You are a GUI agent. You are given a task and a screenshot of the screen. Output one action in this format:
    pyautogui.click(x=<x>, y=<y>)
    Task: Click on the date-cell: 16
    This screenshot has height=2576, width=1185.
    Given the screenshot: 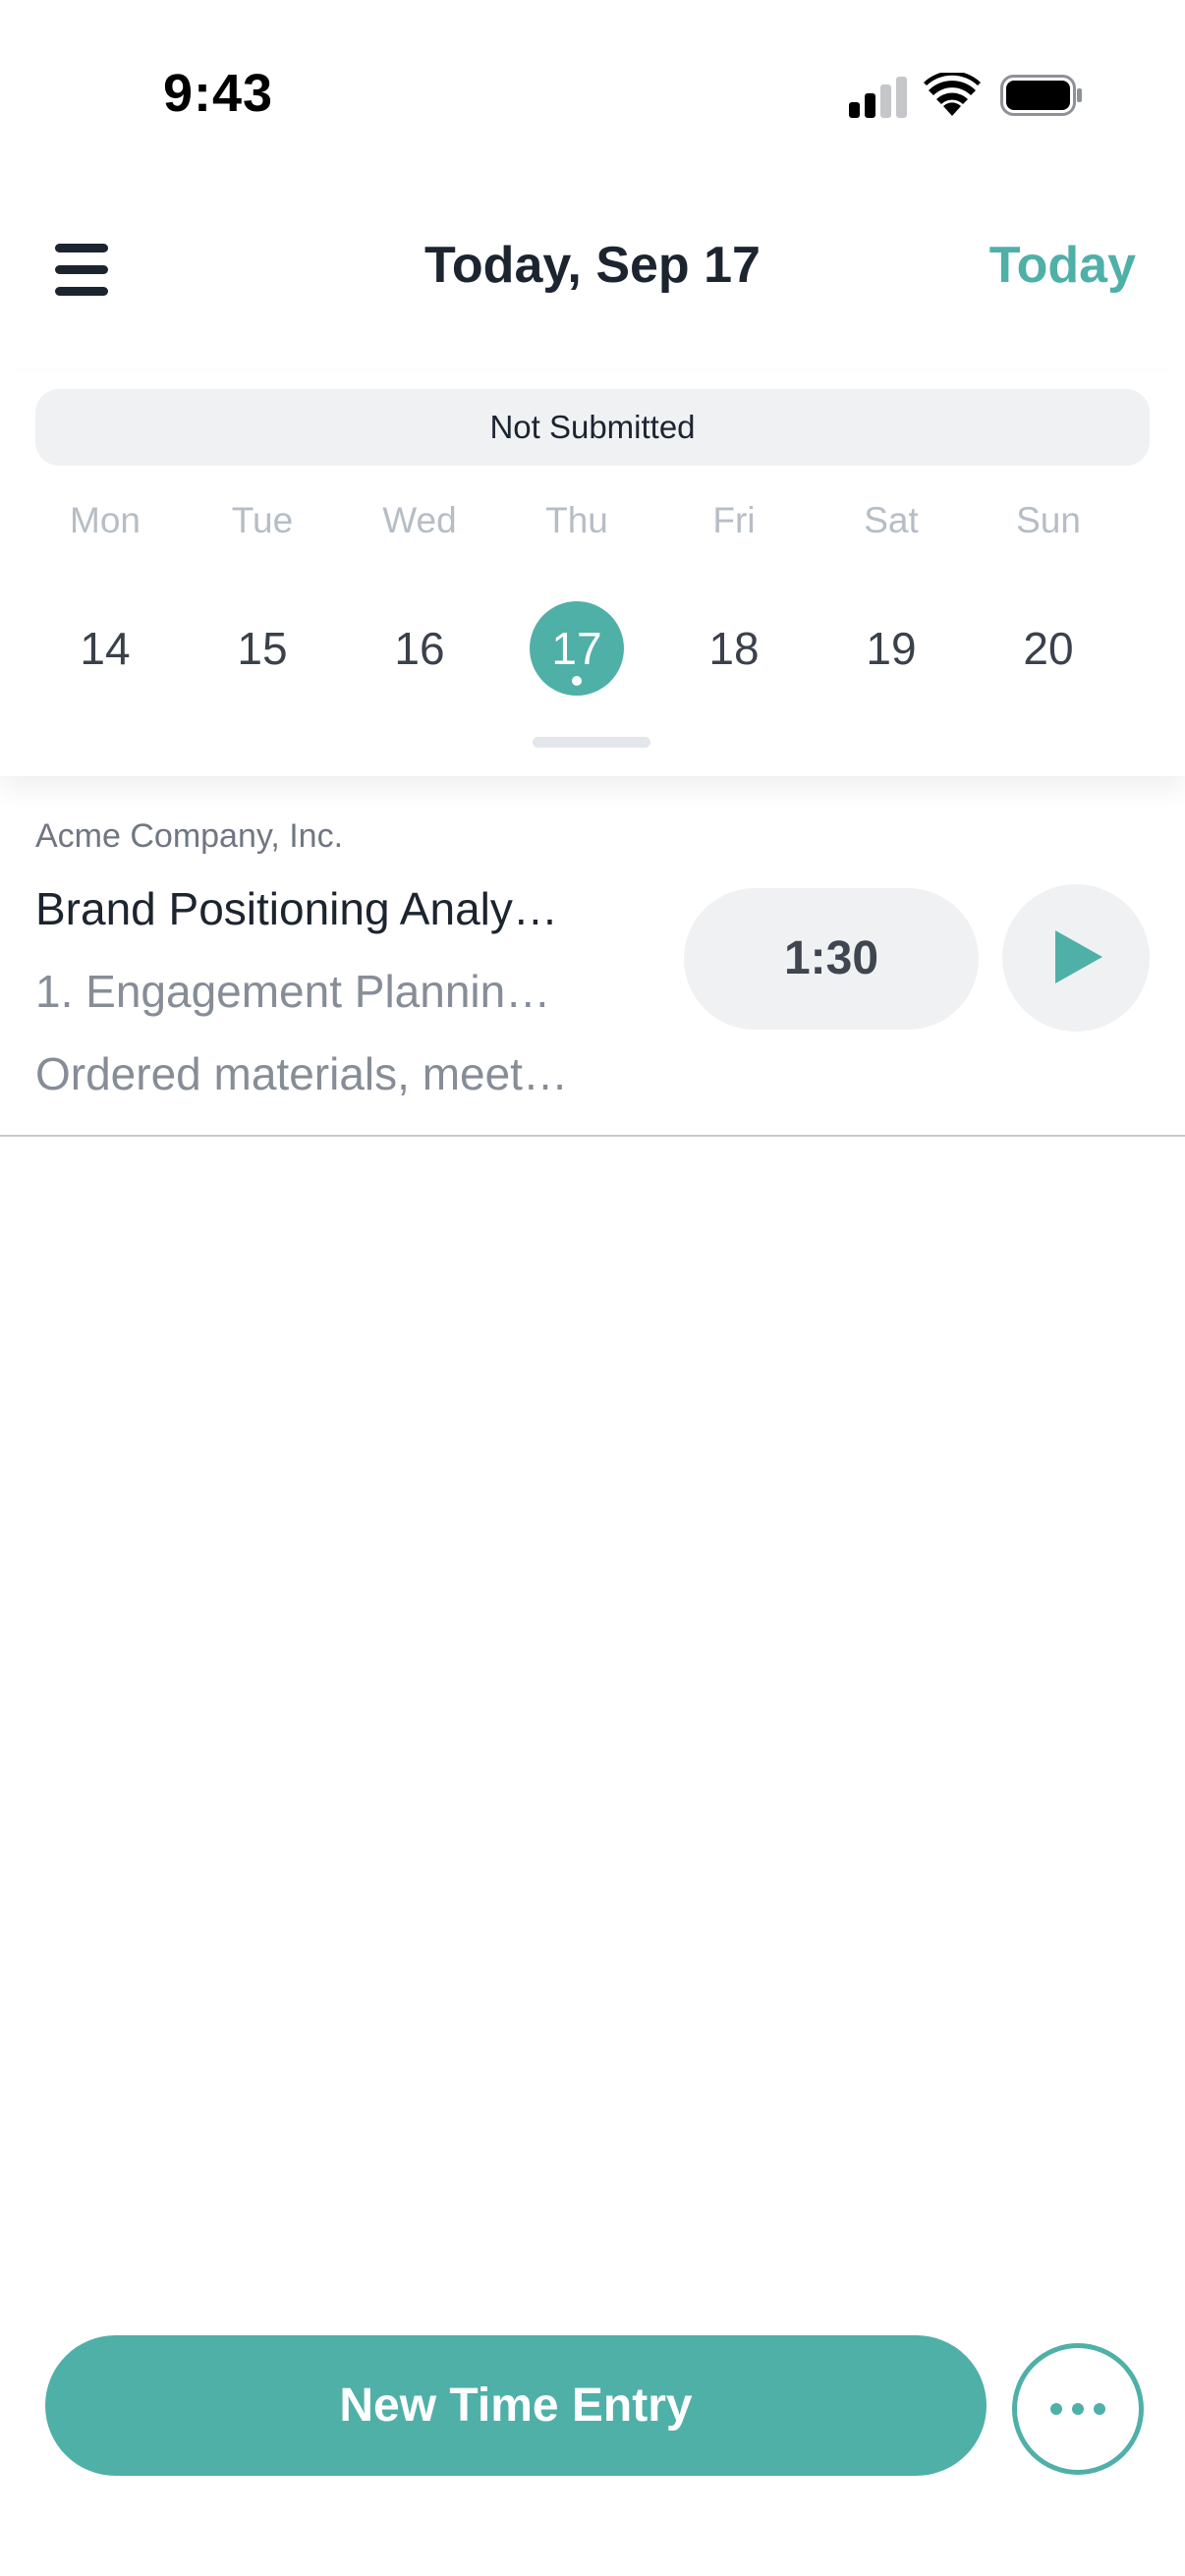 What is the action you would take?
    pyautogui.click(x=419, y=648)
    